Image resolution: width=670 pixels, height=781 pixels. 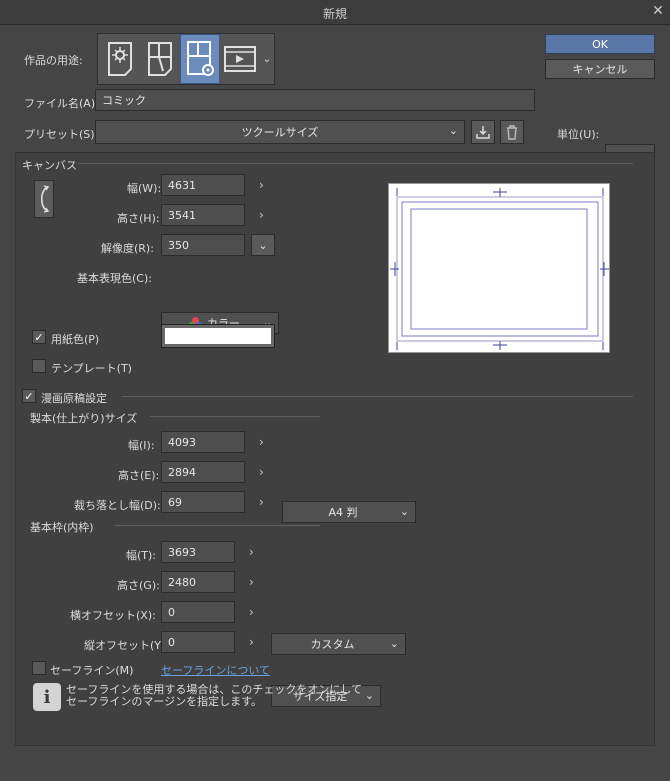 I want to click on canvas-width-input: 4631, so click(x=203, y=185).